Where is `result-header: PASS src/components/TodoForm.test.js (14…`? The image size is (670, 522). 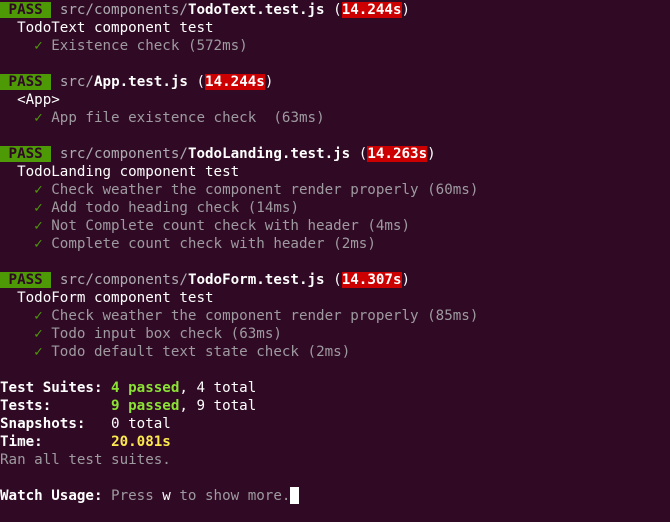
result-header: PASS src/components/TodoForm.test.js (14… is located at coordinates (335, 280).